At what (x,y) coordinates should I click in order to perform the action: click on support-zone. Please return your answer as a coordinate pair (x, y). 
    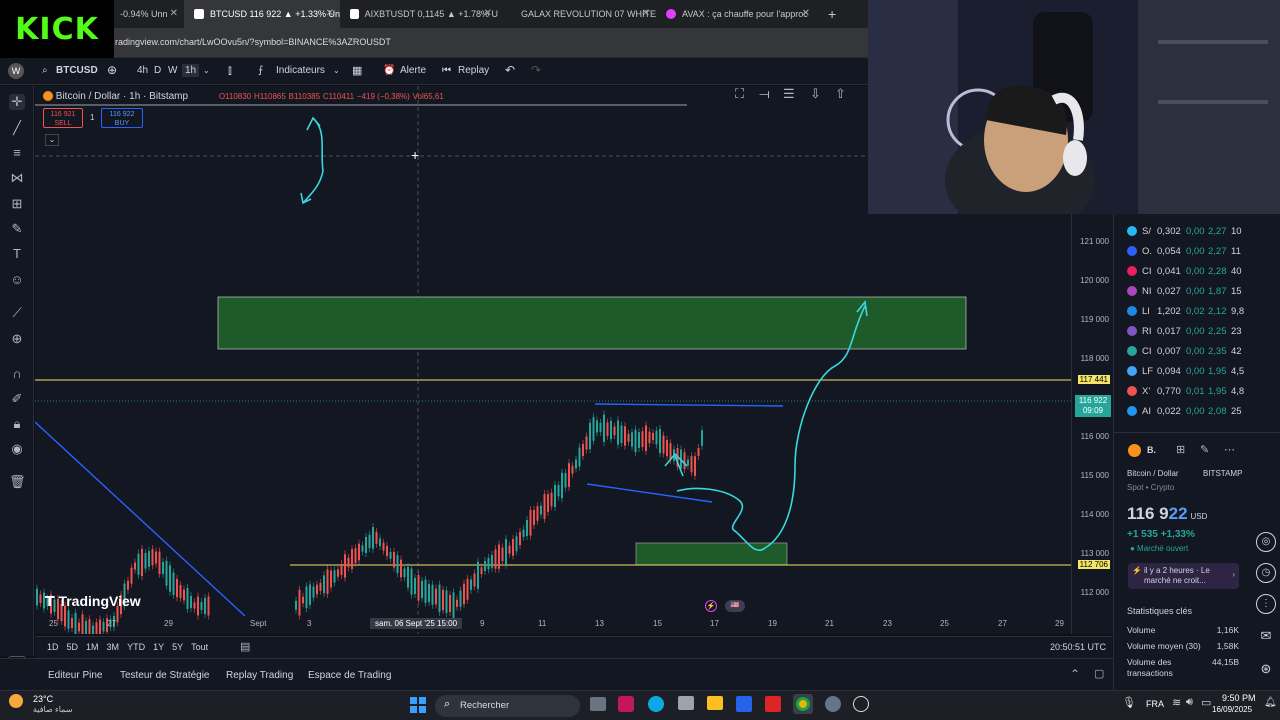
    Looking at the image, I should click on (711, 554).